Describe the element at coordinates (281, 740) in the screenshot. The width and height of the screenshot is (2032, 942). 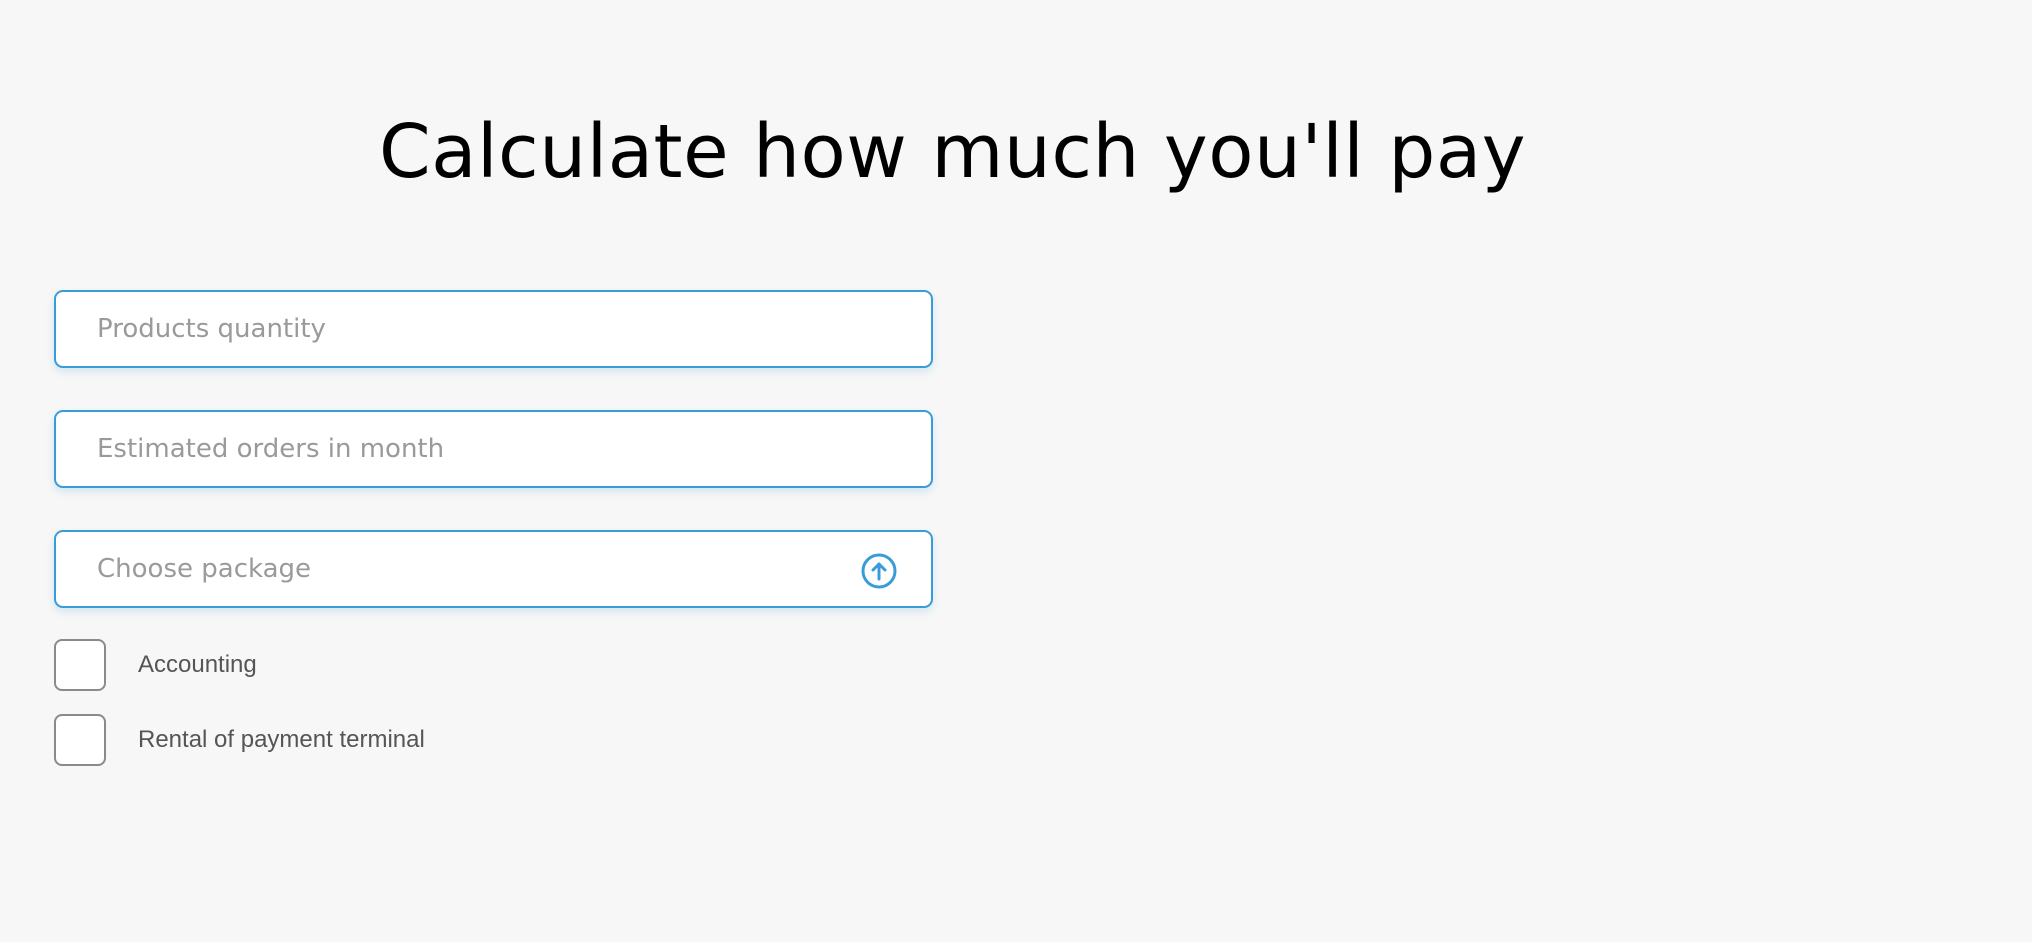
I see `payment-terminal-label: Rental of payment terminal` at that location.